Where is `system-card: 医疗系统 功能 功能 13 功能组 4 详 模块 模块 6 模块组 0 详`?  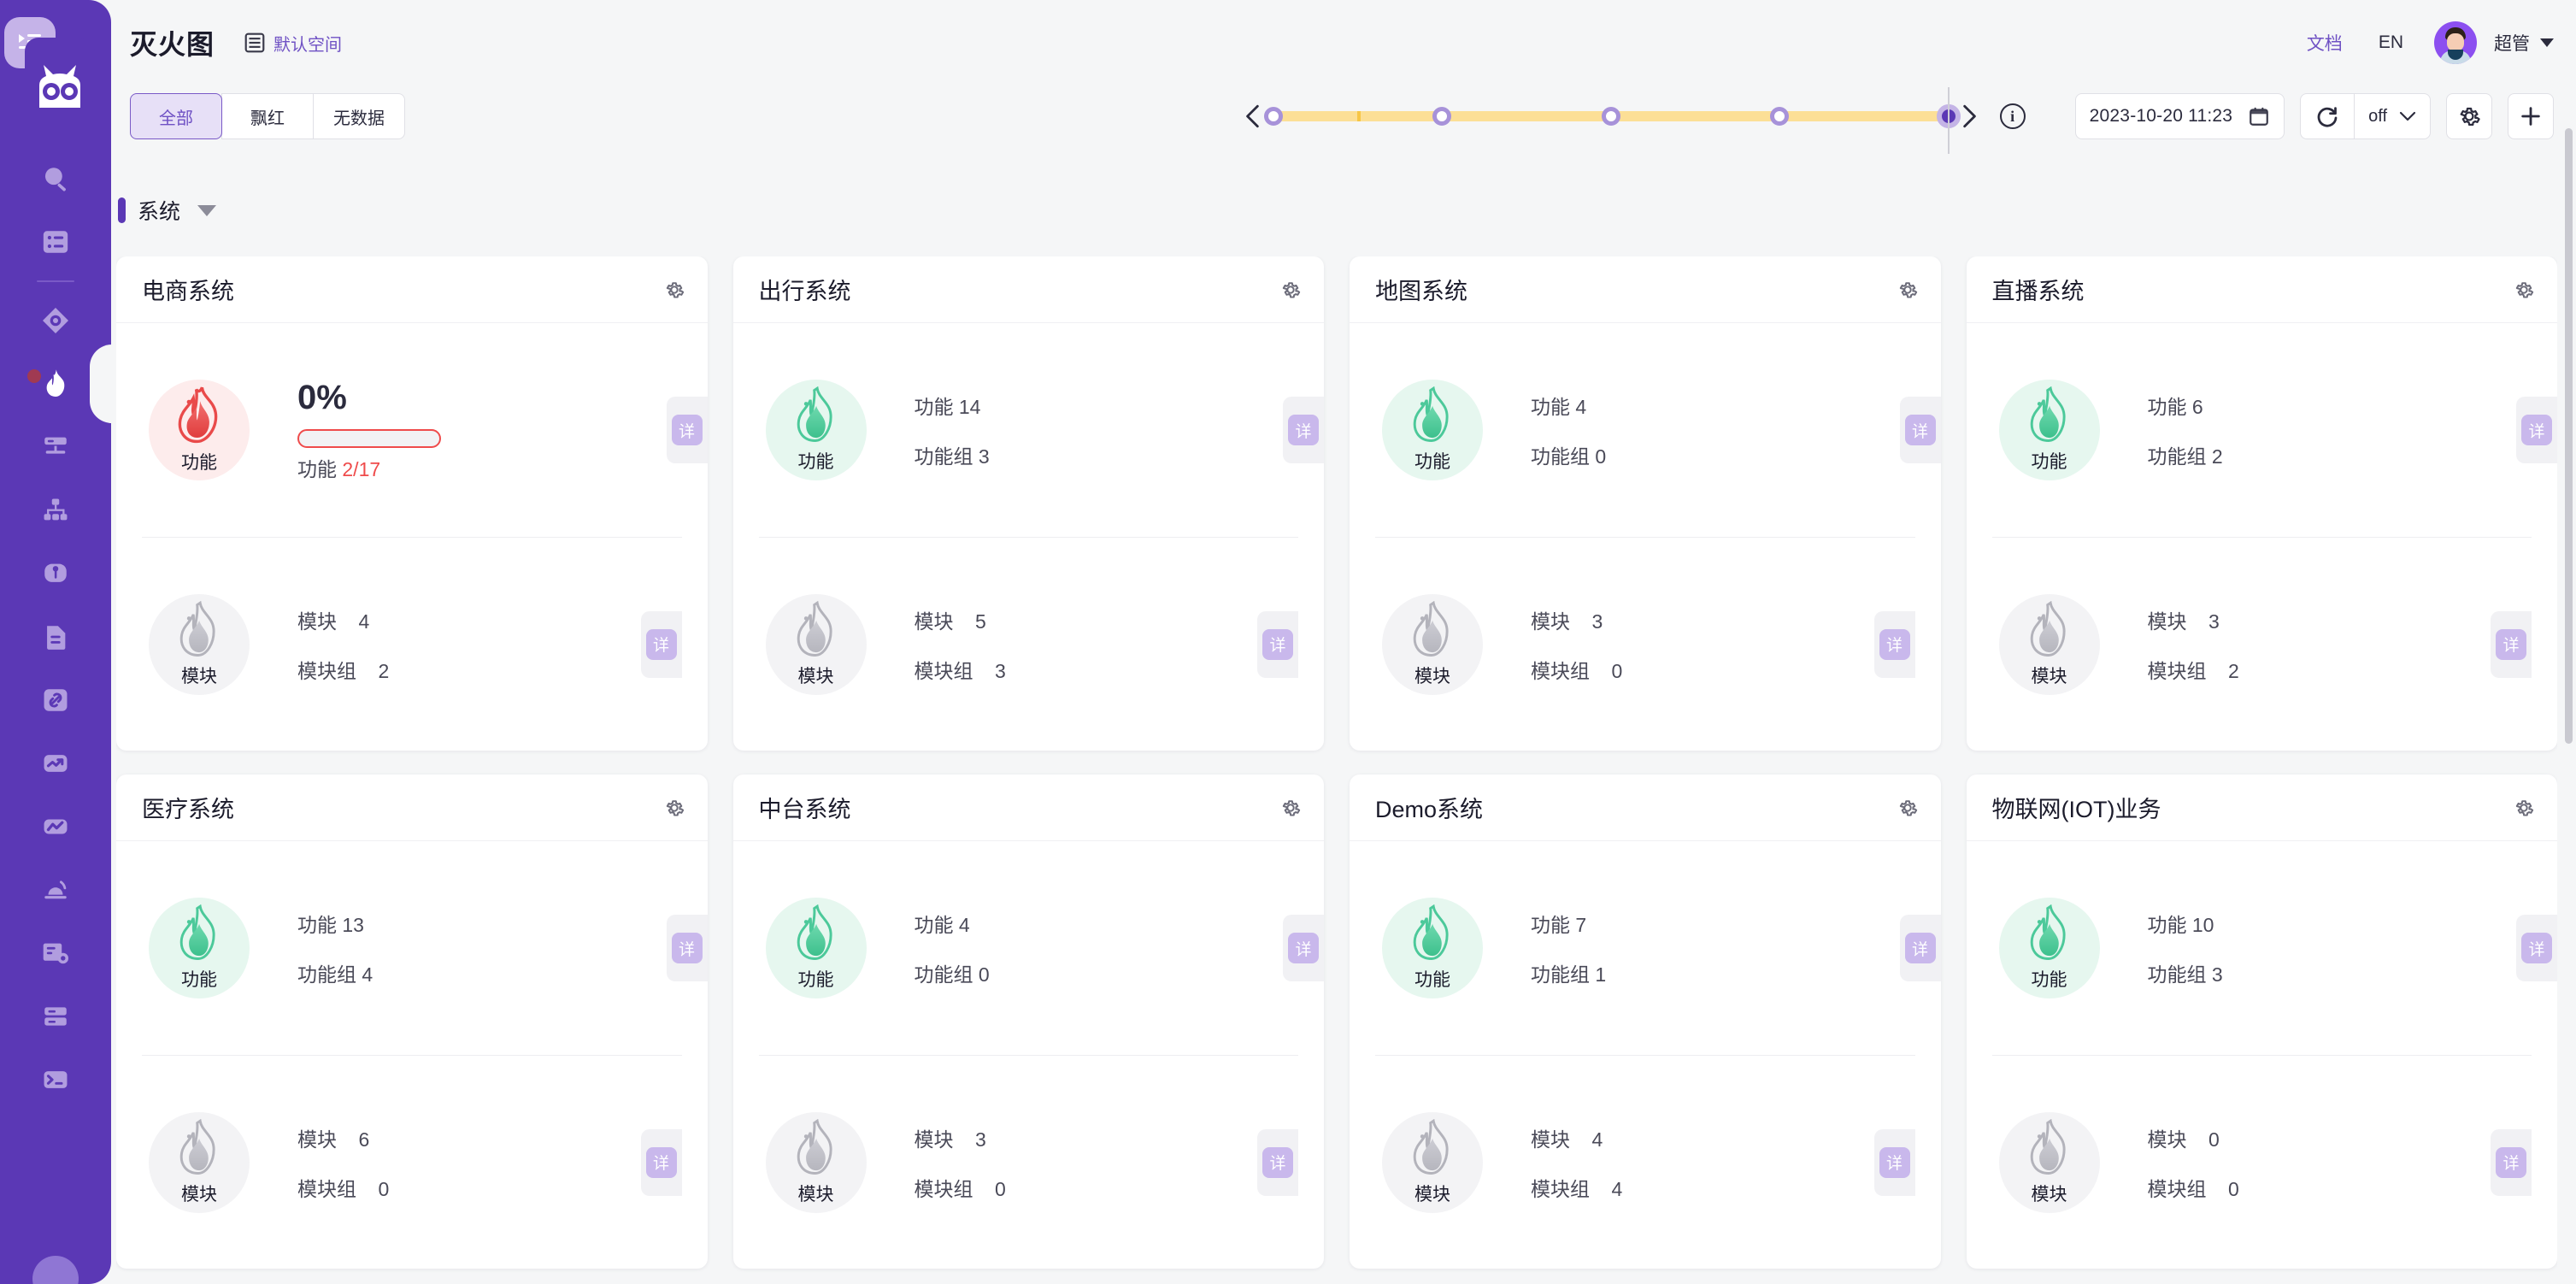
system-card: 医疗系统 功能 功能 13 功能组 4 详 模块 模块 6 模块组 0 详 is located at coordinates (412, 1022).